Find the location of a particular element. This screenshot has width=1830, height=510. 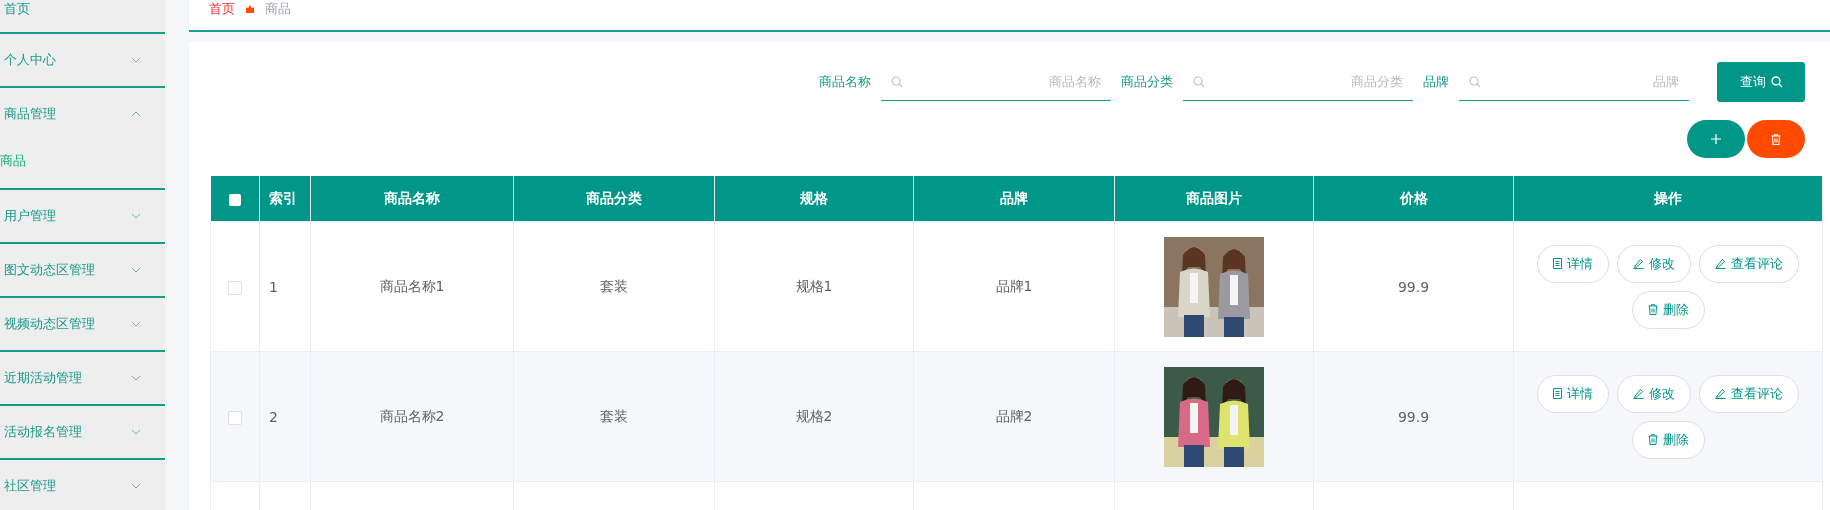

sidebar-item: 活动报名管理 is located at coordinates (82, 432).